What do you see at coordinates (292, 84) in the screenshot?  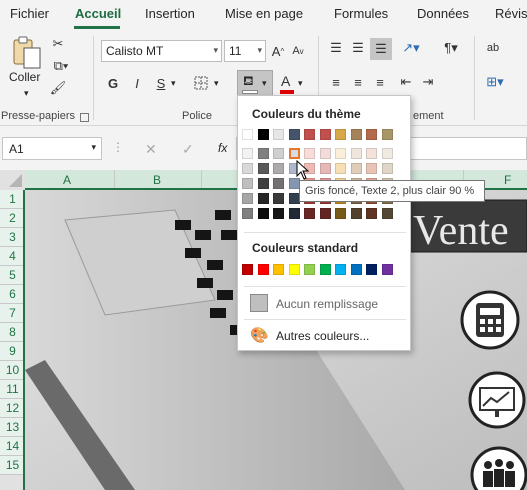 I see `font-color-button: A ▾` at bounding box center [292, 84].